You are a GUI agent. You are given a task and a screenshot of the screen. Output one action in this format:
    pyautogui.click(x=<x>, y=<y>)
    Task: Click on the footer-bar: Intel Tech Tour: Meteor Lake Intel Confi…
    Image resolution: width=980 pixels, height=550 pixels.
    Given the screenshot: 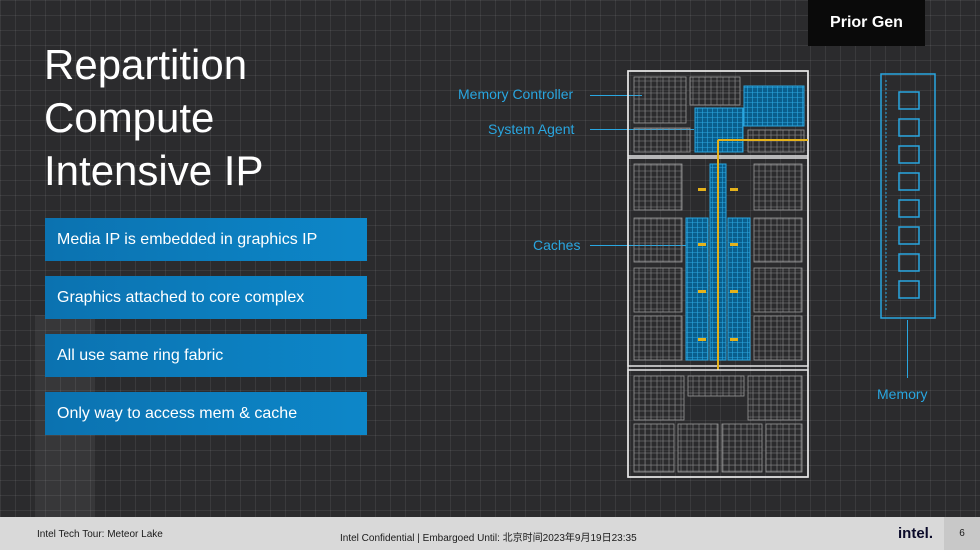 What is the action you would take?
    pyautogui.click(x=490, y=533)
    